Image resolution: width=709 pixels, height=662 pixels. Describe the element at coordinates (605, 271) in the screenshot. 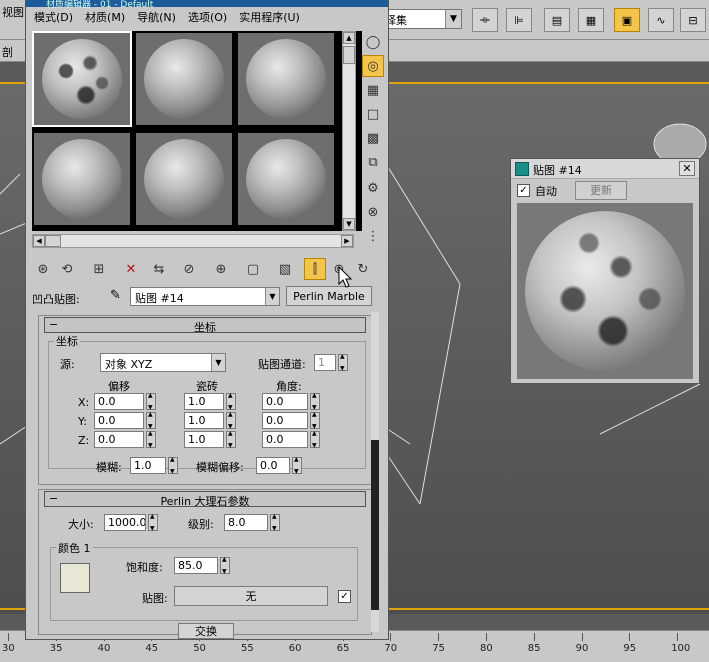

I see `map-preview-window: 贴图 #14 ✕ ✓ 自动 更新` at that location.